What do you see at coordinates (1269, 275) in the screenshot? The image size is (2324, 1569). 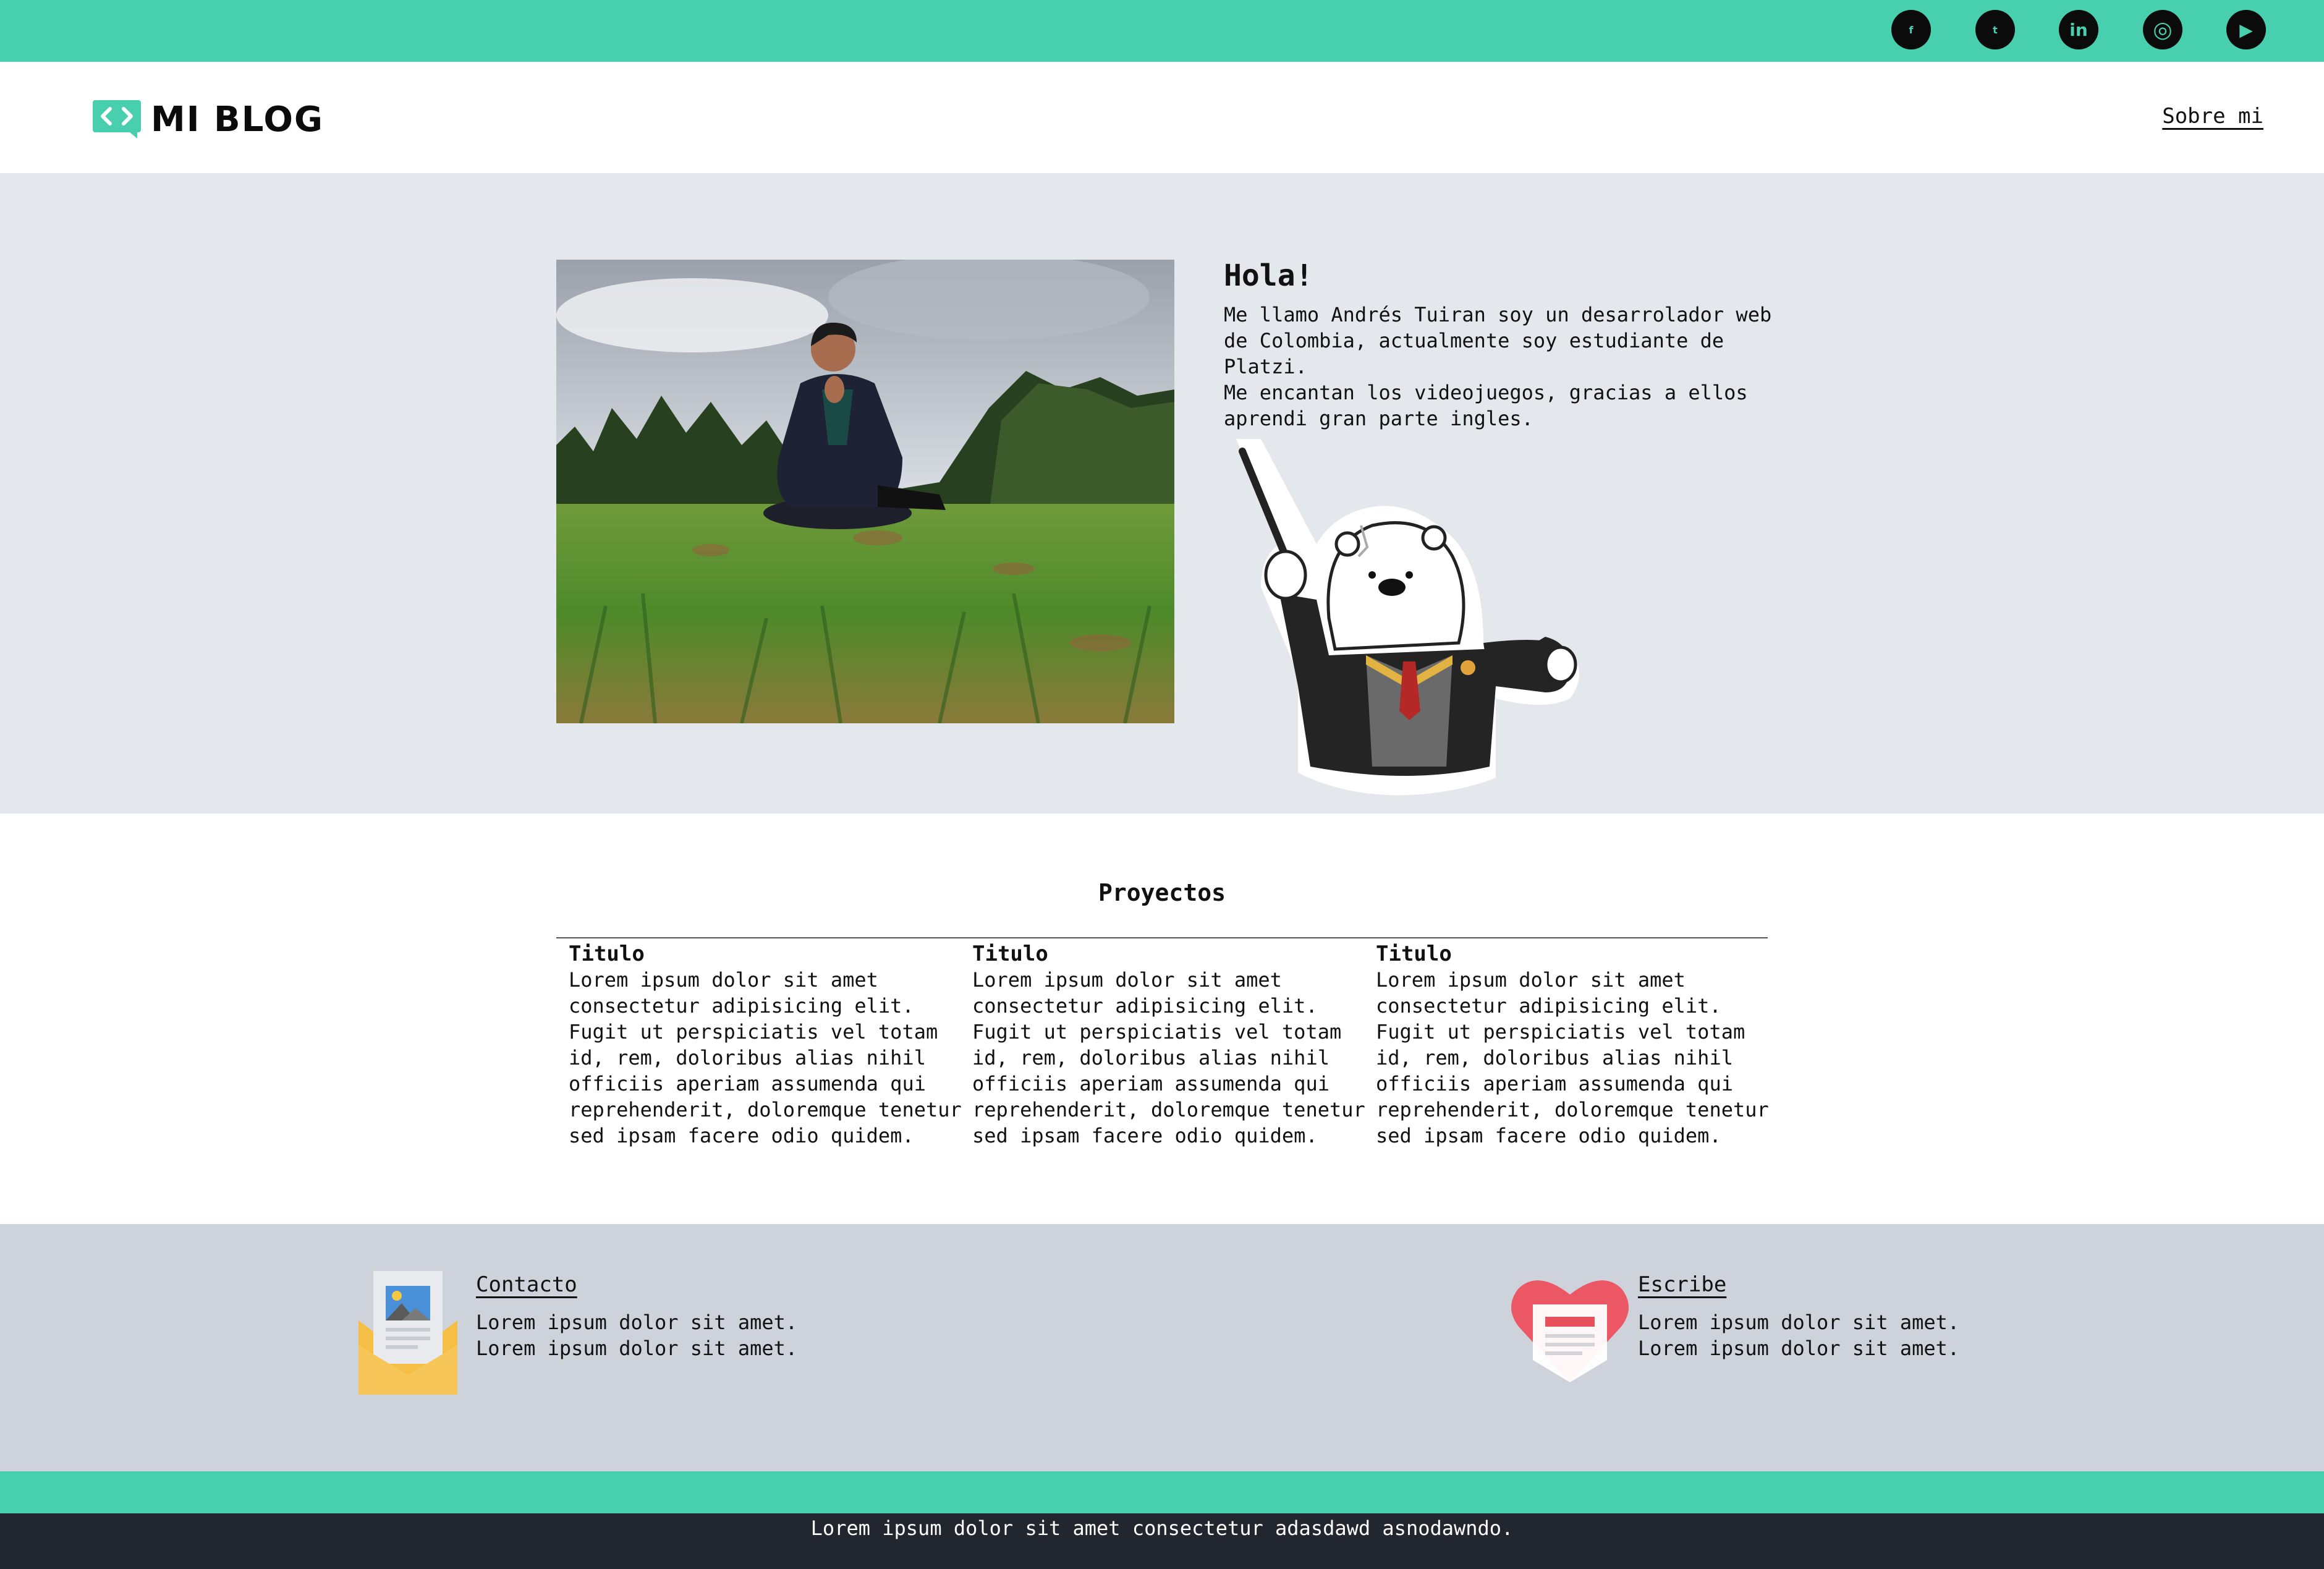 I see `hero-title: Hola!` at bounding box center [1269, 275].